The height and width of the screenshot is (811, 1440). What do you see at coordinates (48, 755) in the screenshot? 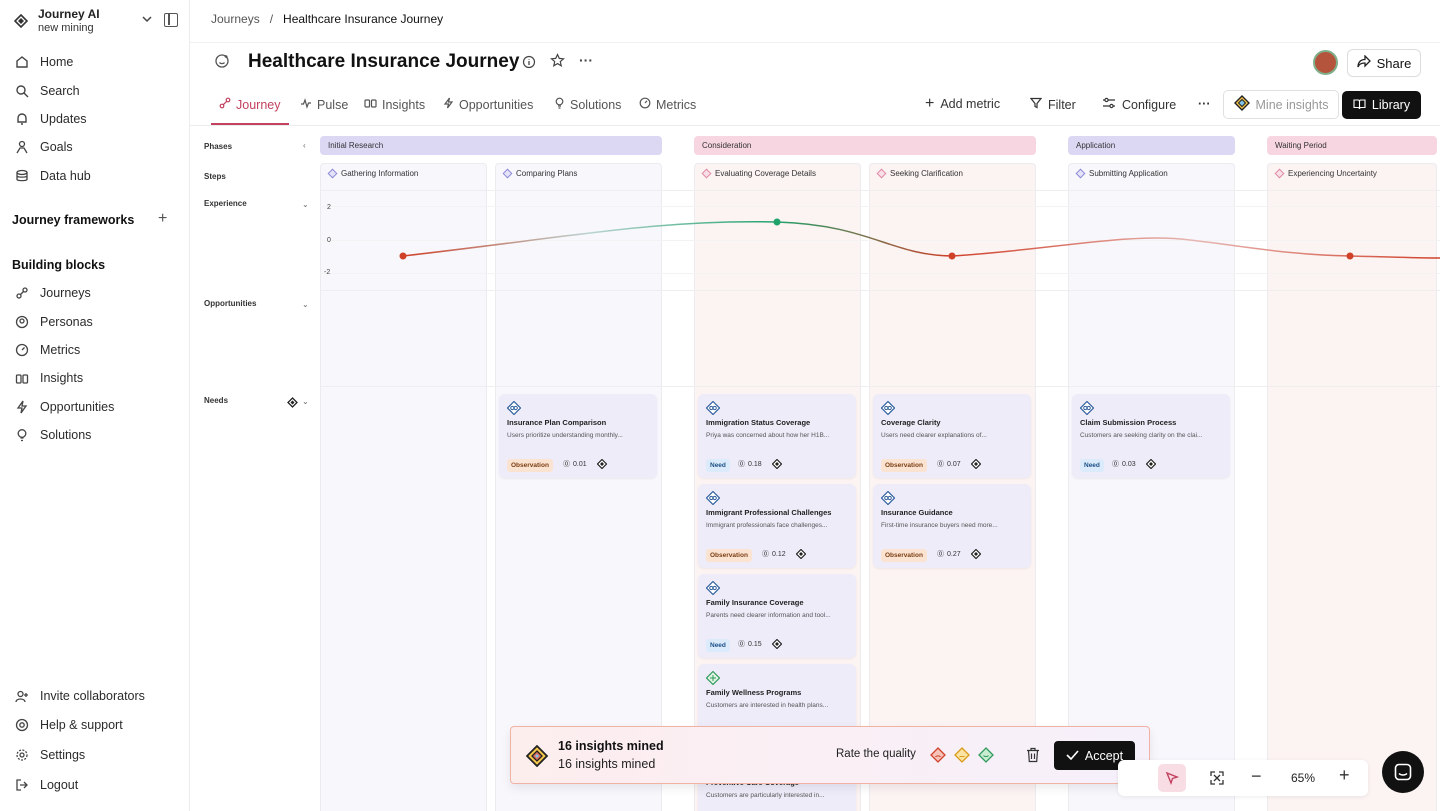
I see `nav-settings: Settings` at bounding box center [48, 755].